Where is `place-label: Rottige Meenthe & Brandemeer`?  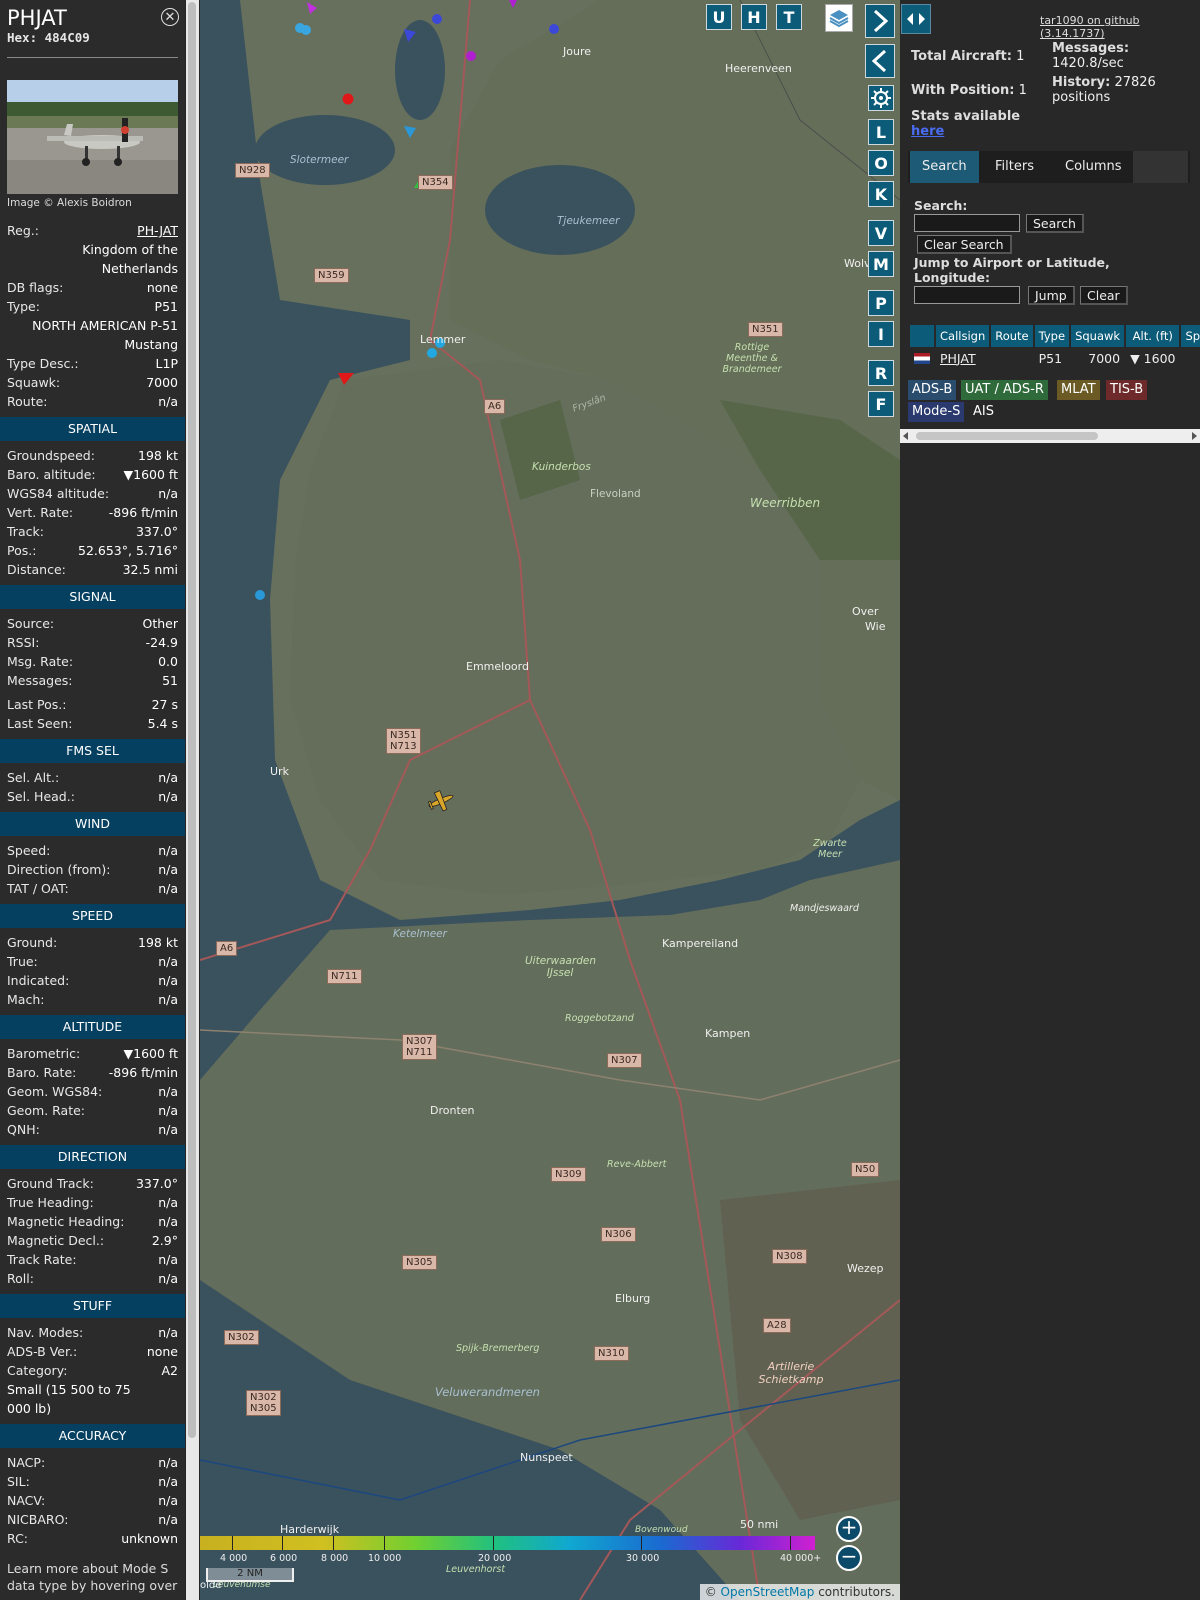 place-label: Rottige Meenthe & Brandemeer is located at coordinates (752, 358).